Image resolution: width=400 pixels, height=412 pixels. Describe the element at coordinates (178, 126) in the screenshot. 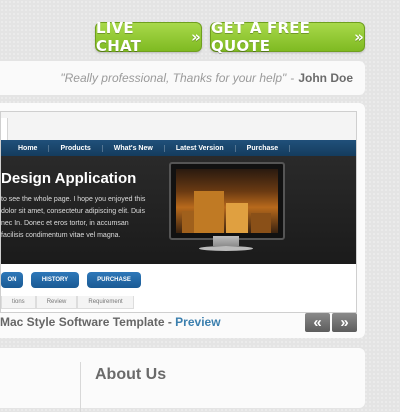

I see `preview-topstrip` at that location.